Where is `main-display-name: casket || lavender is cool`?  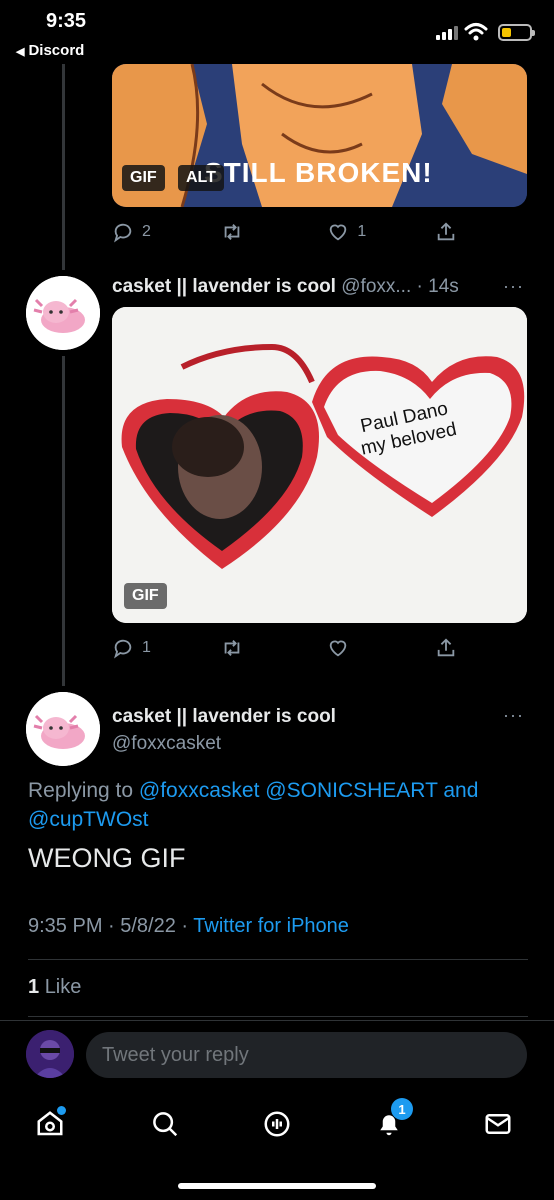
main-display-name: casket || lavender is cool is located at coordinates (224, 717).